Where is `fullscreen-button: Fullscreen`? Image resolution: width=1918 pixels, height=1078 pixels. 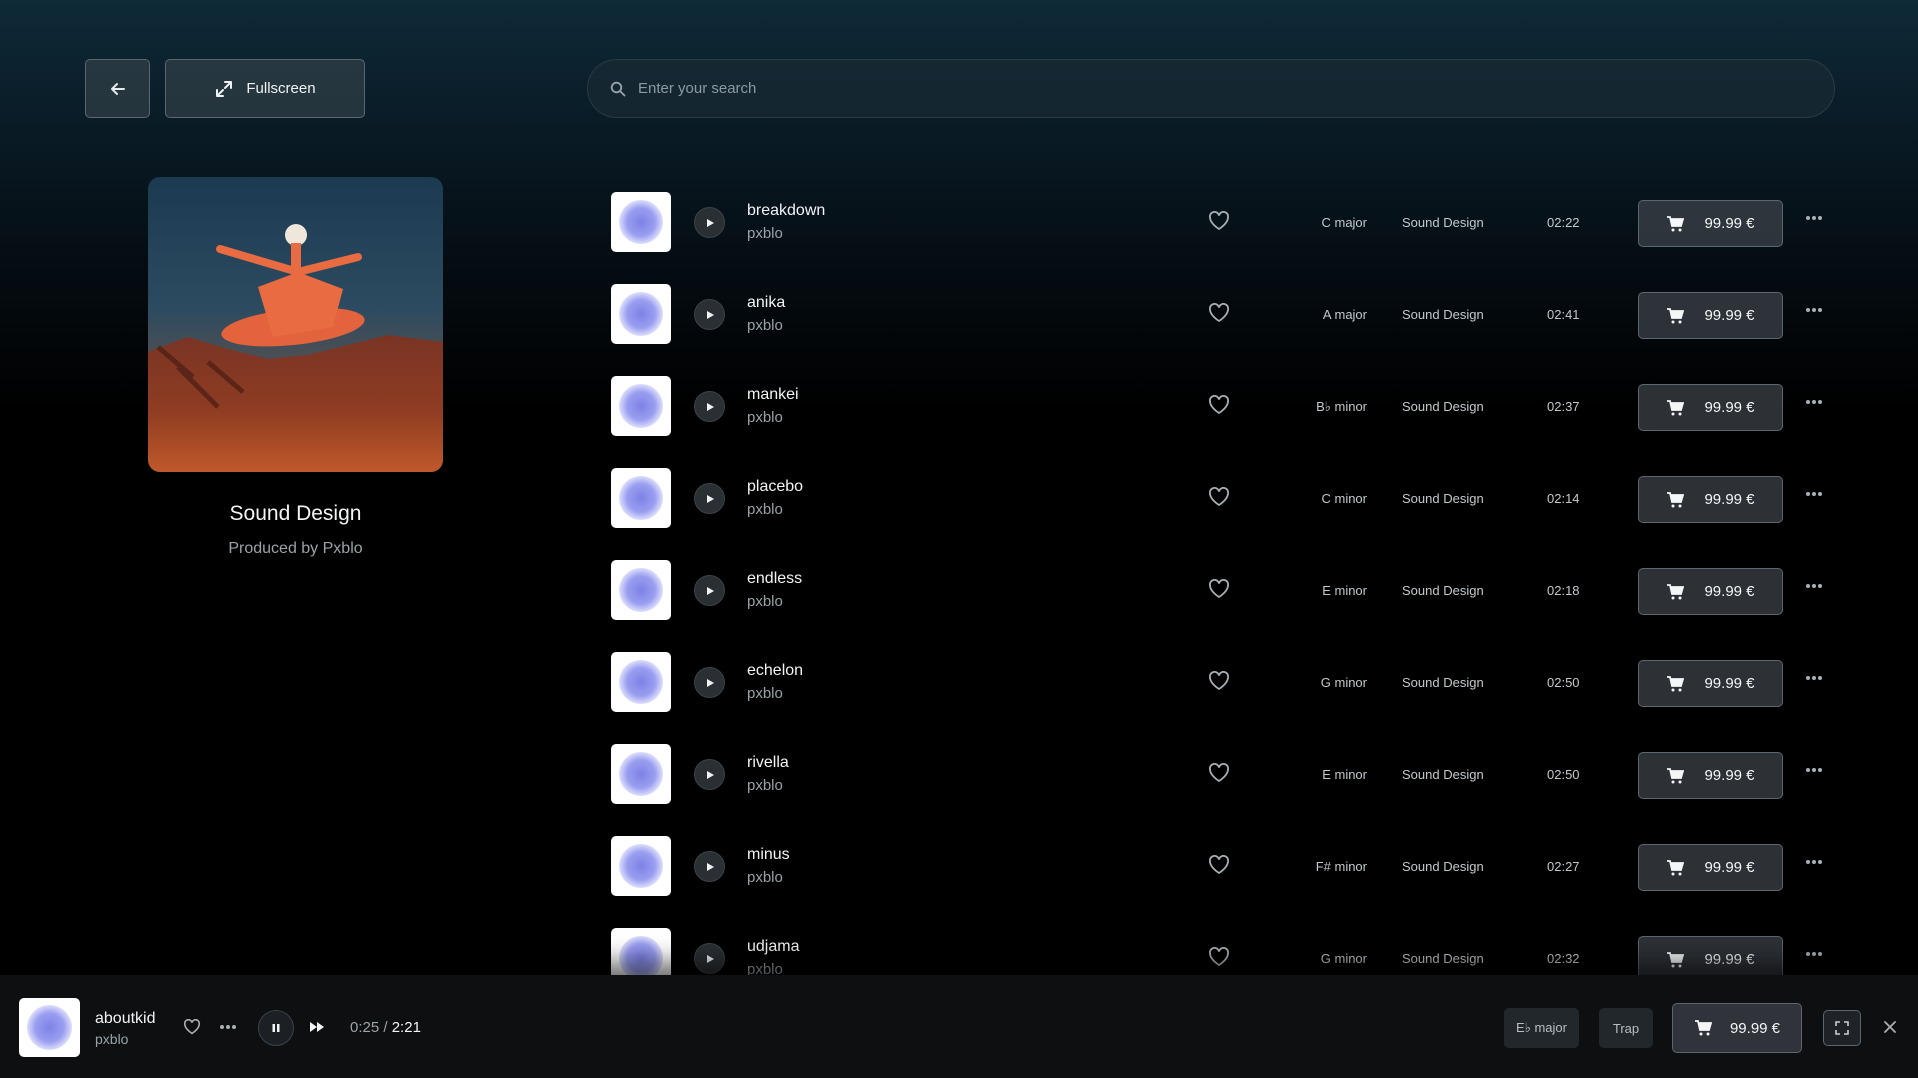 fullscreen-button: Fullscreen is located at coordinates (265, 88).